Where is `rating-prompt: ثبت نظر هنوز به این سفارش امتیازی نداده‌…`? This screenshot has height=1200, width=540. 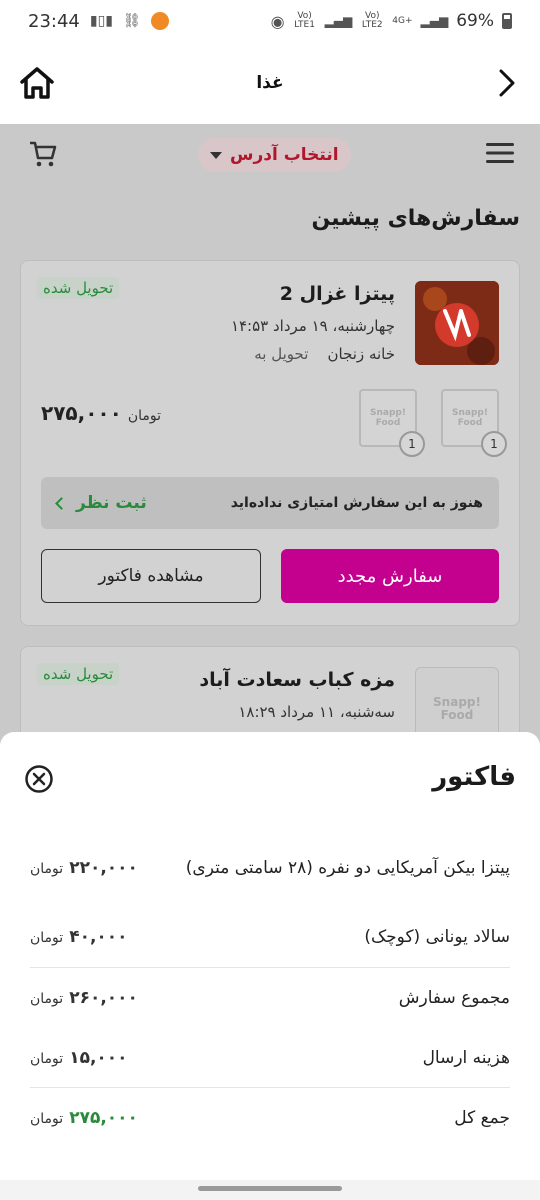
rating-prompt: ثبت نظر هنوز به این سفارش امتیازی نداده‌… is located at coordinates (270, 503).